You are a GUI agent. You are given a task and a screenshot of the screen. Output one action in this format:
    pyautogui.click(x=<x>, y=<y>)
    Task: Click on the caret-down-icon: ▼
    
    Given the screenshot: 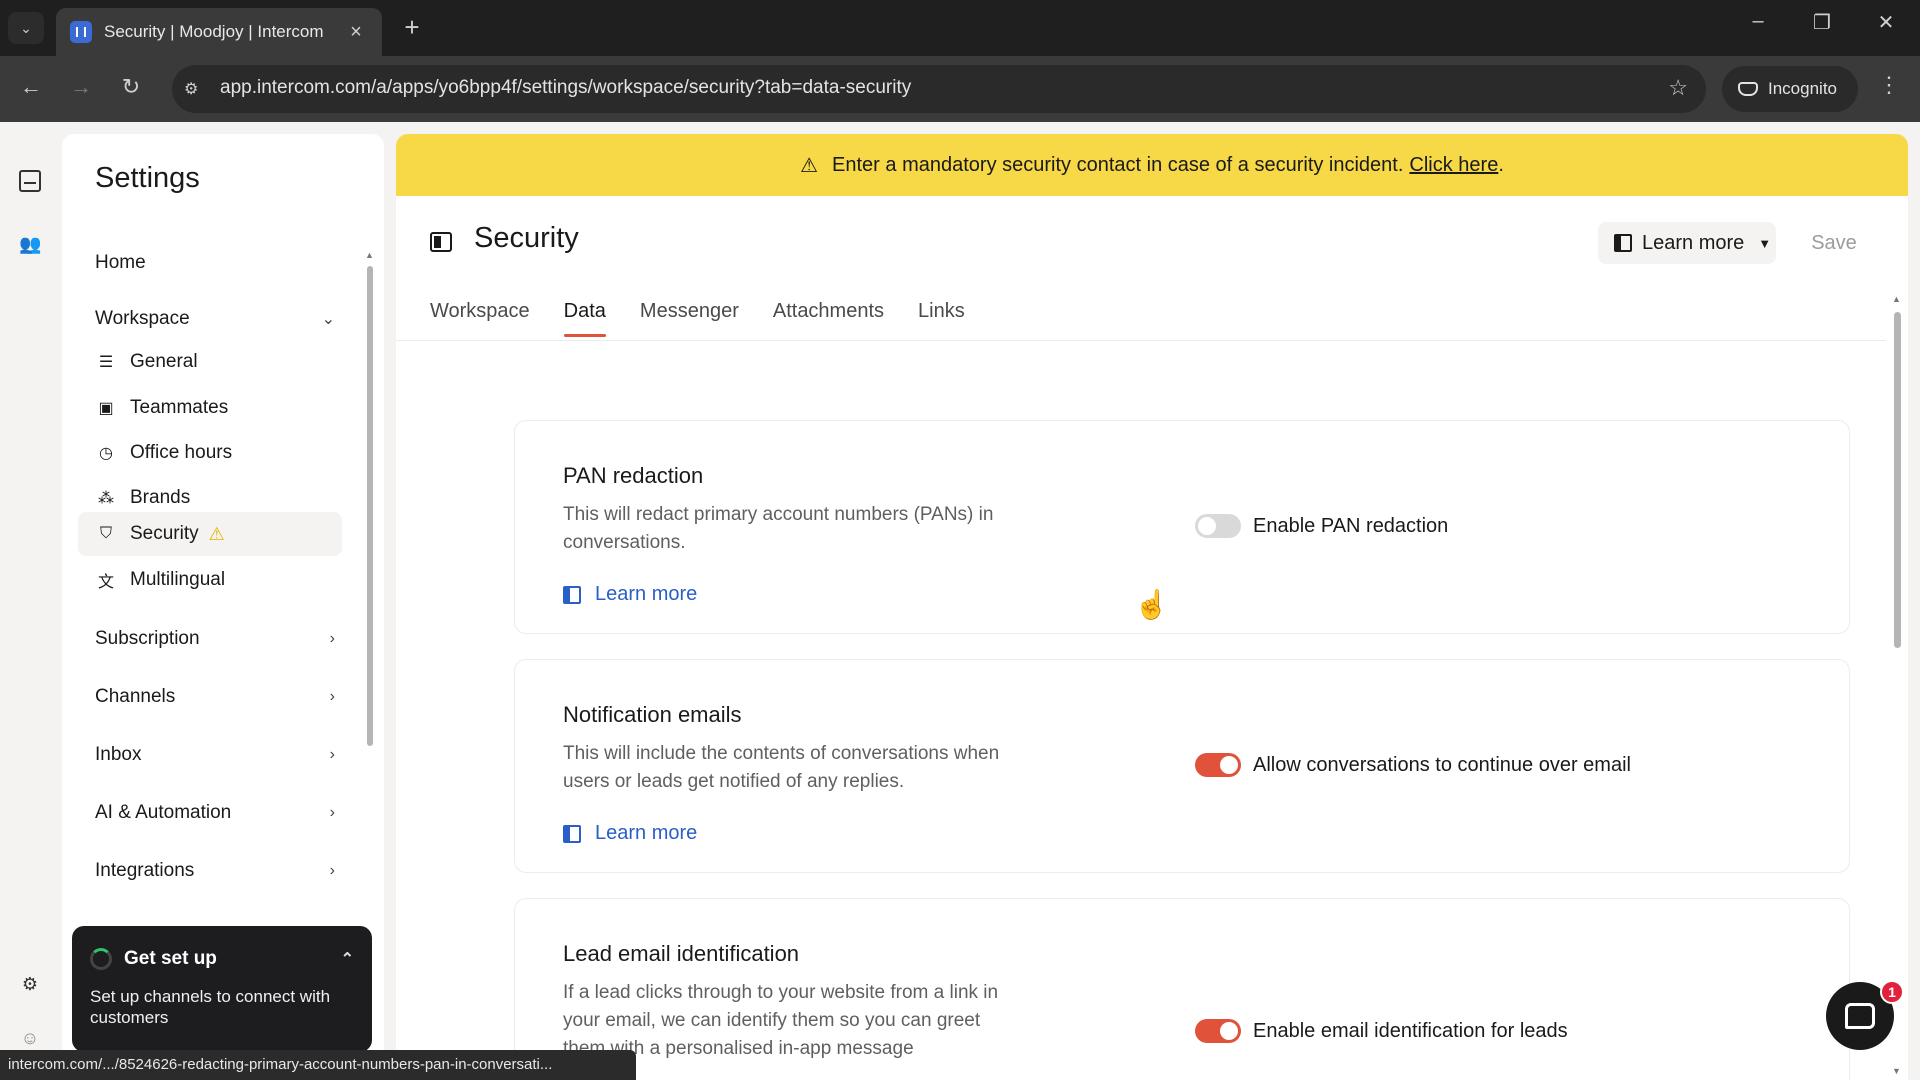 What is the action you would take?
    pyautogui.click(x=1765, y=243)
    